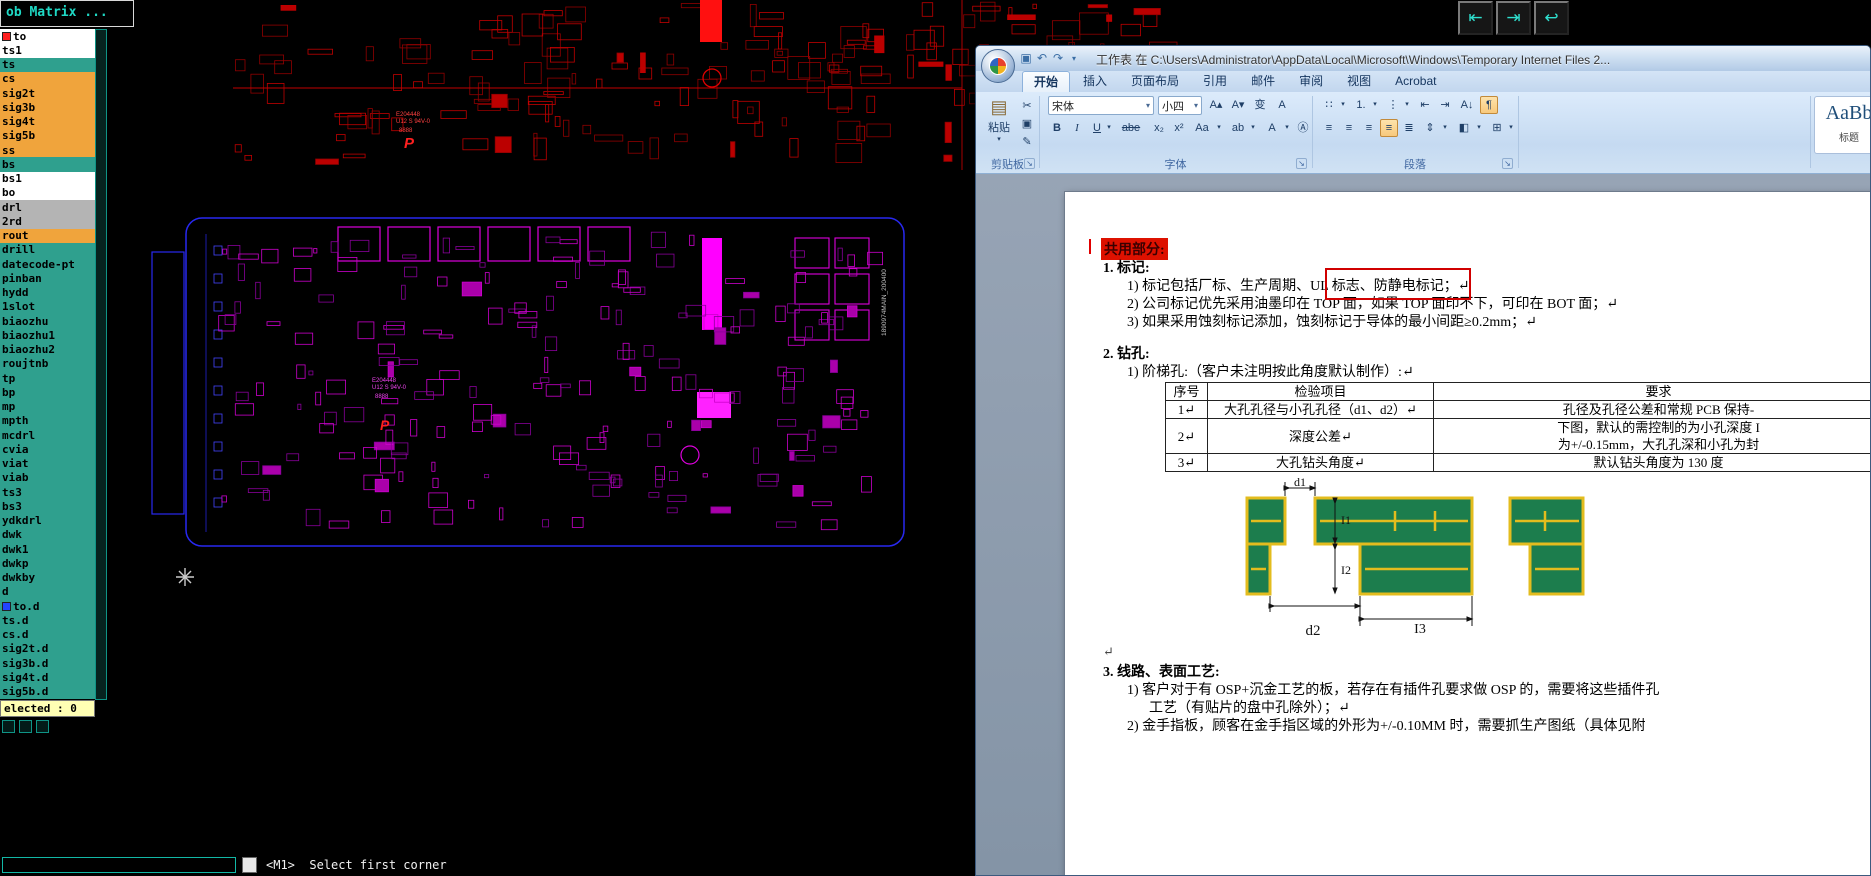 This screenshot has width=1871, height=876. Describe the element at coordinates (1260, 105) in the screenshot. I see `phonetic-guide-button: 变` at that location.